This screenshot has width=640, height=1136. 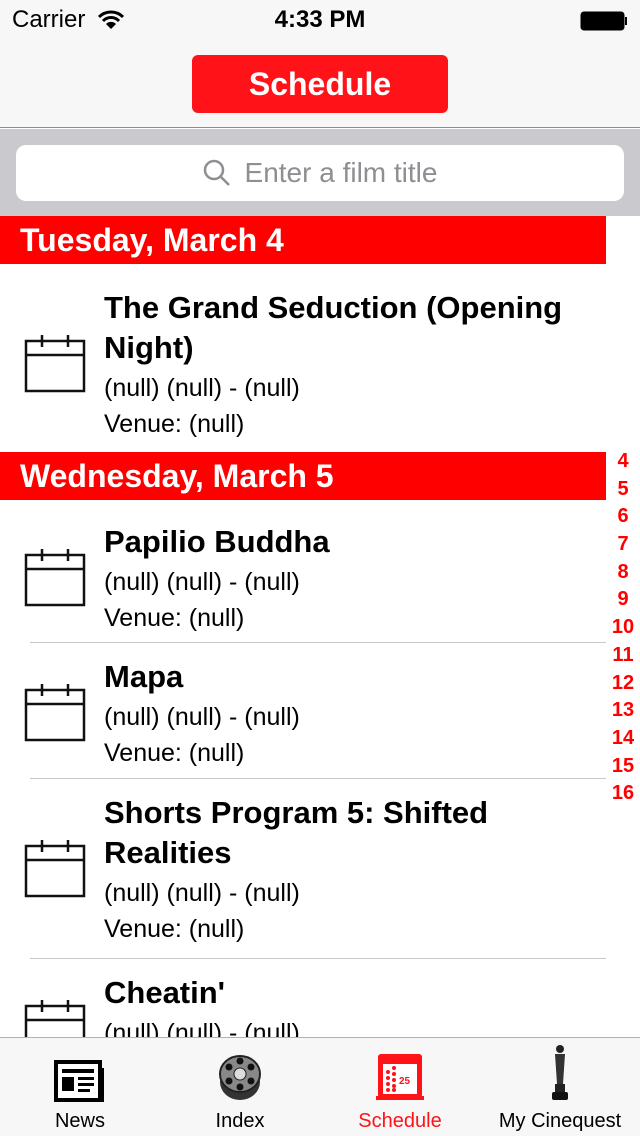 What do you see at coordinates (341, 172) in the screenshot?
I see `search-placeholder: Enter a film title` at bounding box center [341, 172].